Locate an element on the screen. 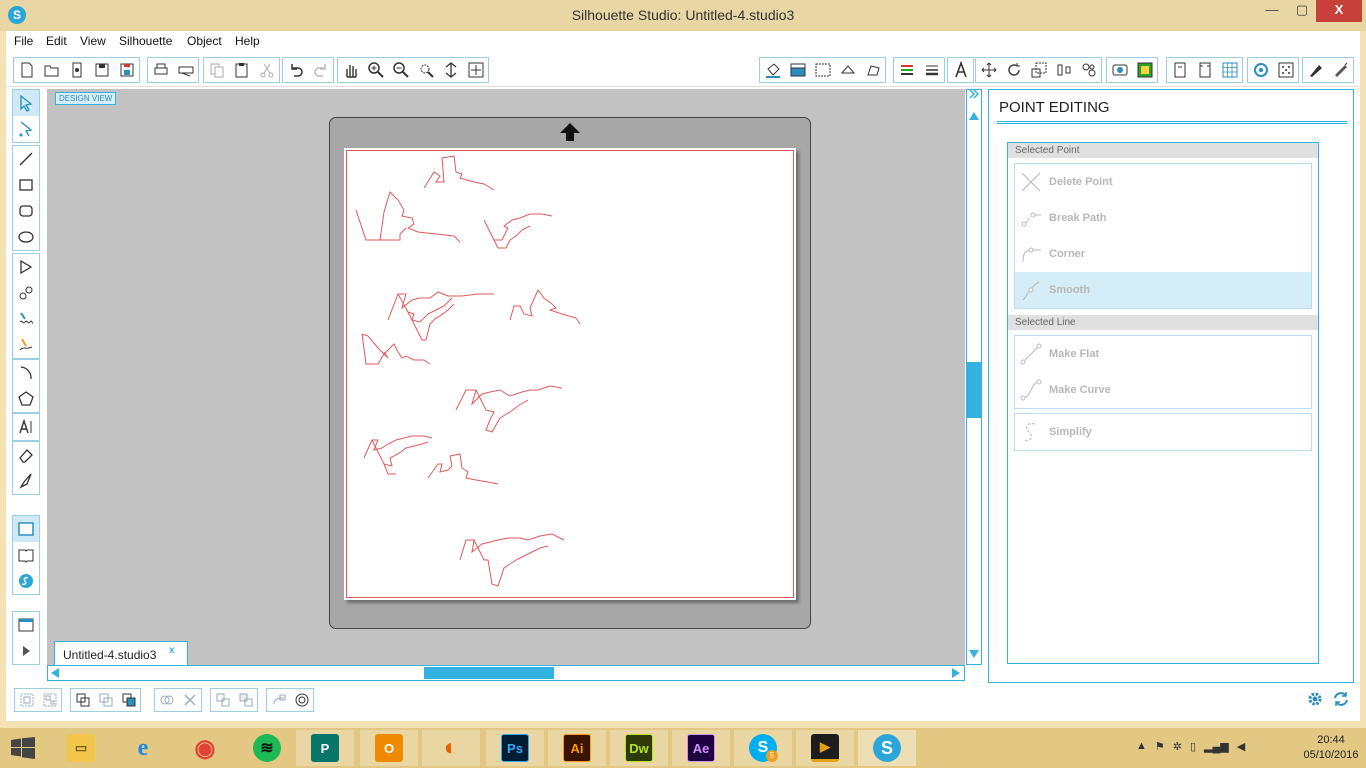  rotate-button is located at coordinates (1013, 70).